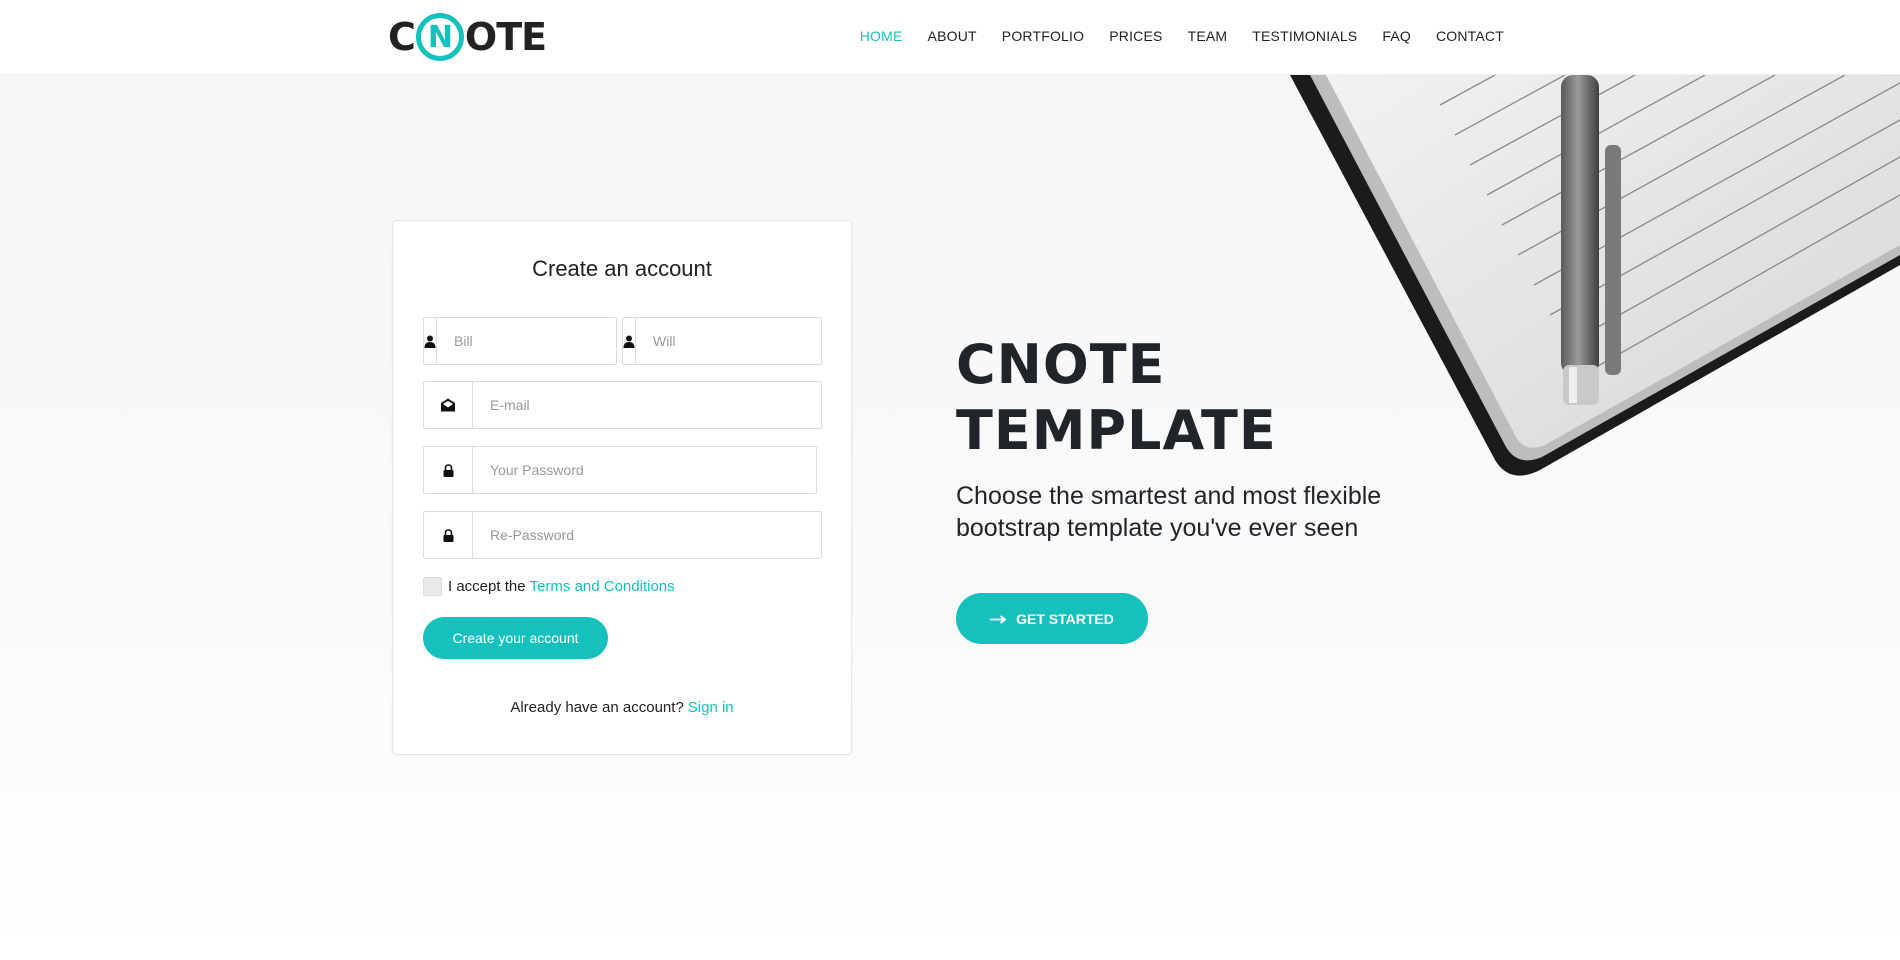 The image size is (1900, 960). I want to click on hero-subtitle-line-2: bootstrap template you've ever seen, so click(1157, 528).